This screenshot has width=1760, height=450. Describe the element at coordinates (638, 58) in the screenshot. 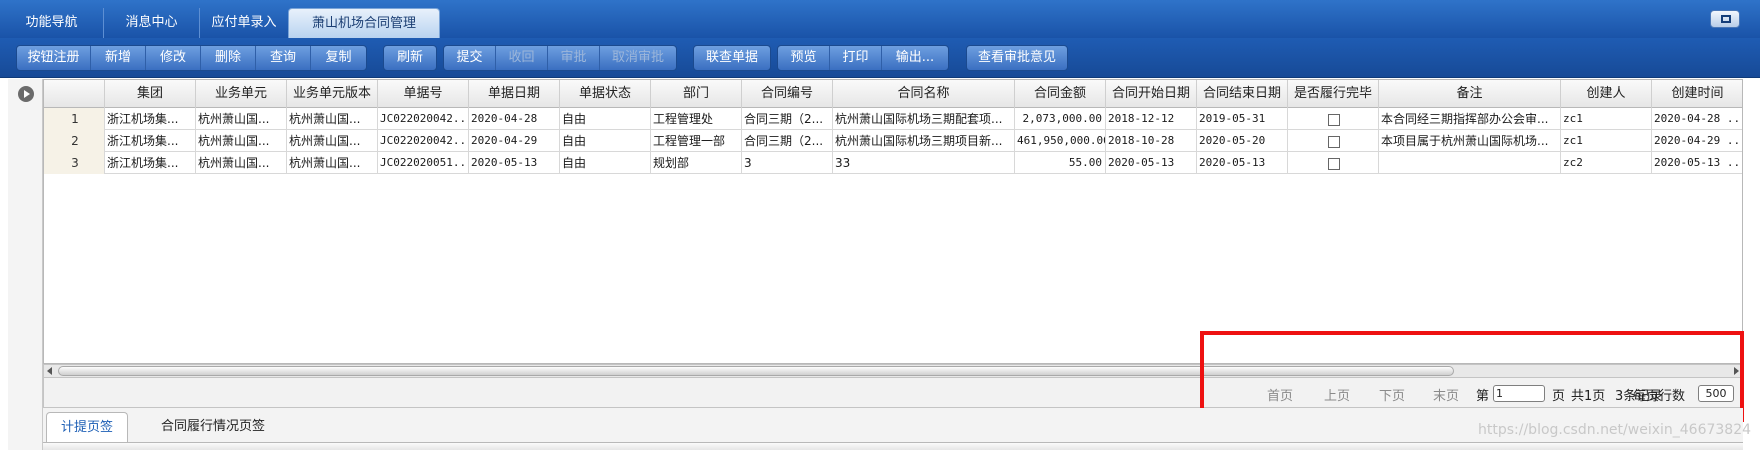

I see `cancel-approval-button: 取消审批` at that location.